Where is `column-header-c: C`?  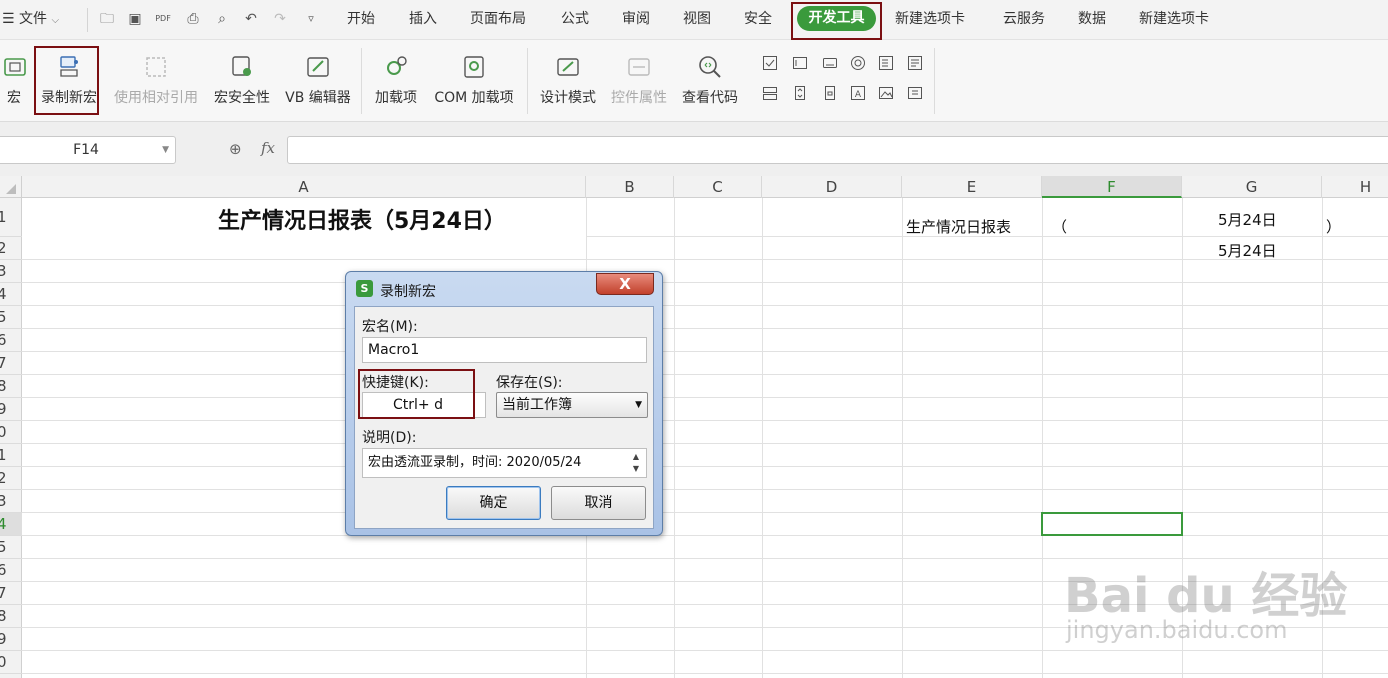 column-header-c: C is located at coordinates (718, 187).